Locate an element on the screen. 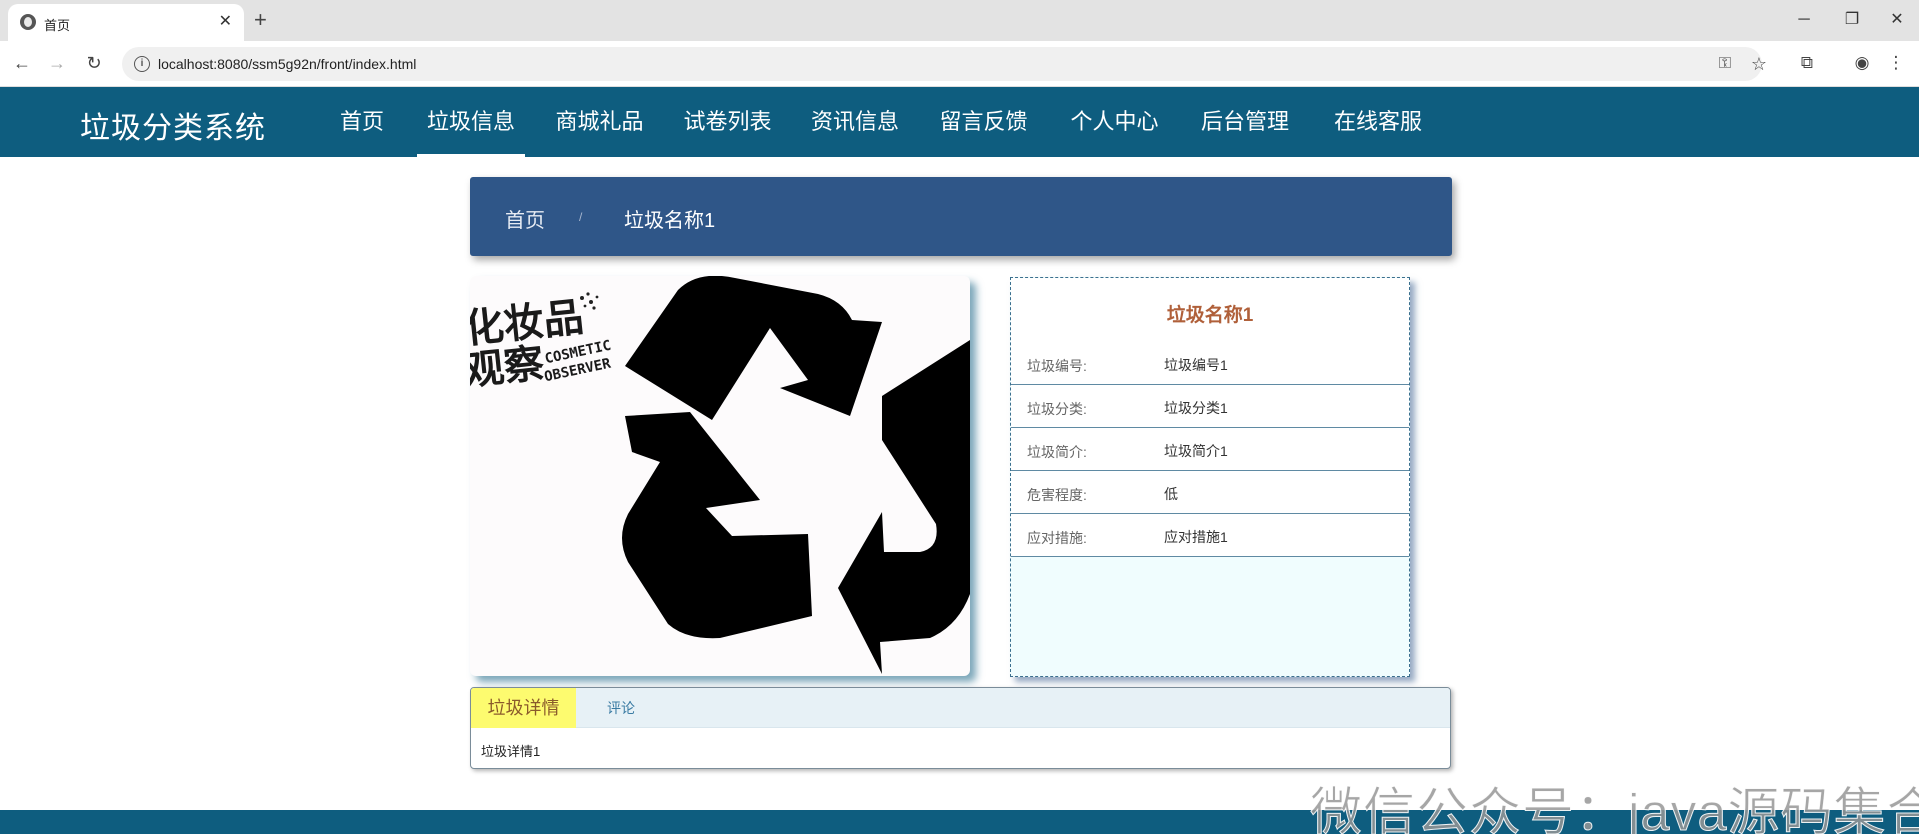 Image resolution: width=1919 pixels, height=834 pixels. restore-icon: ❐ is located at coordinates (1852, 20).